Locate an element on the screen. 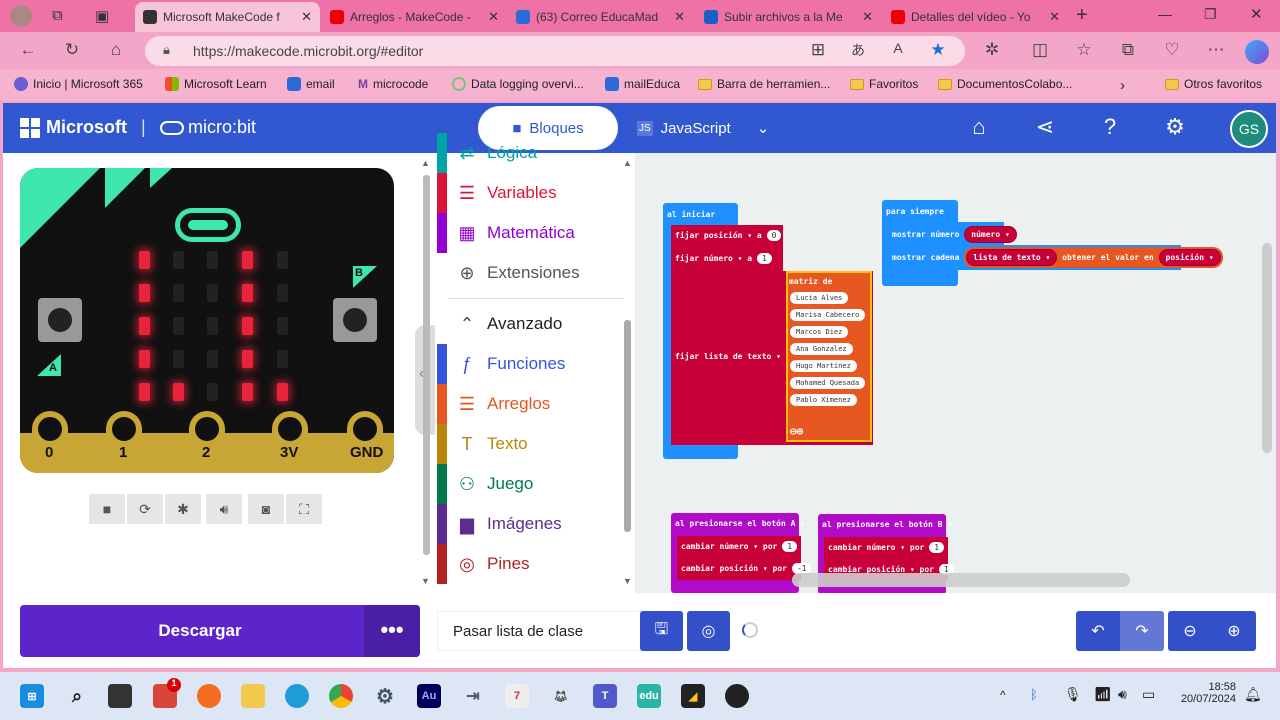  add-item-icon: ⊕ is located at coordinates (800, 431).